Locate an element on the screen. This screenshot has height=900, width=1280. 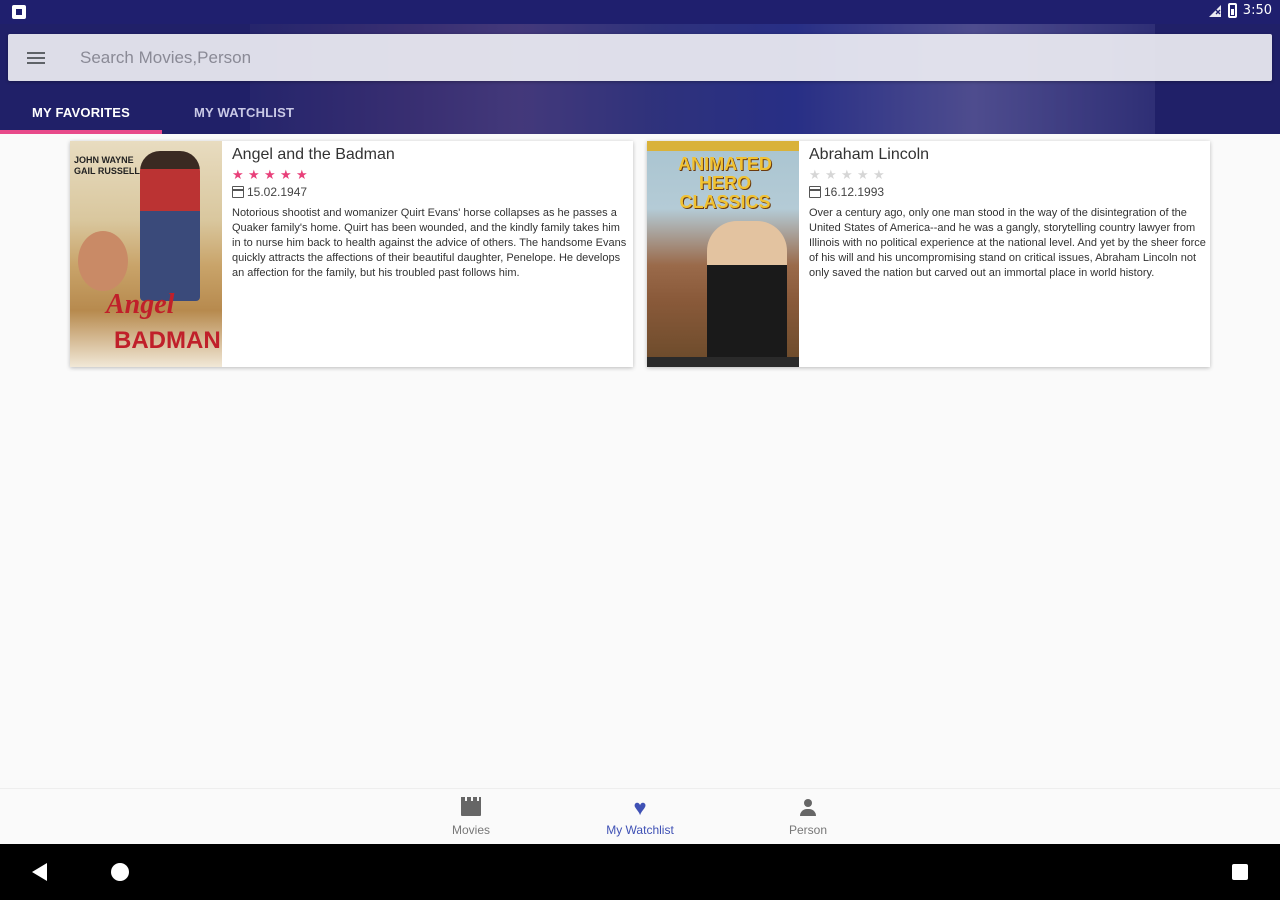
poster-title: Angel is located at coordinates (140, 304).